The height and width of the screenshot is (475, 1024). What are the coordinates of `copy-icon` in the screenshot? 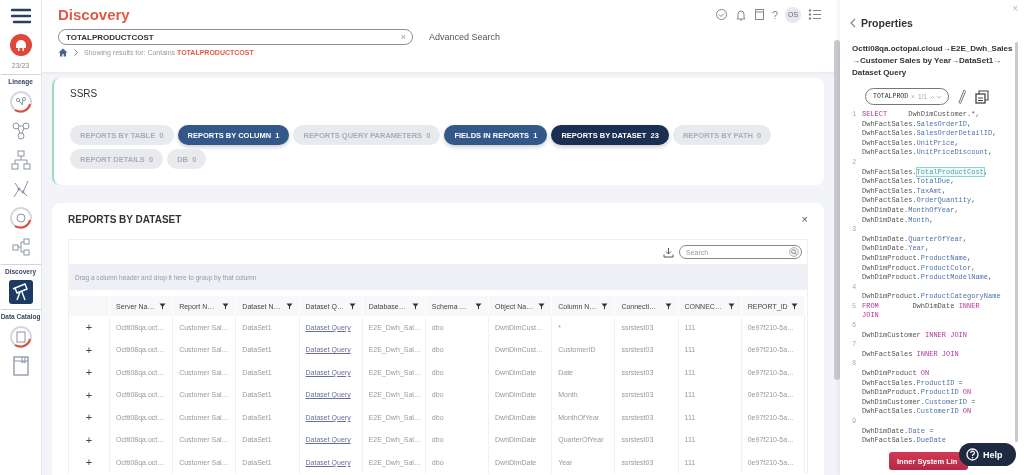 It's located at (982, 96).